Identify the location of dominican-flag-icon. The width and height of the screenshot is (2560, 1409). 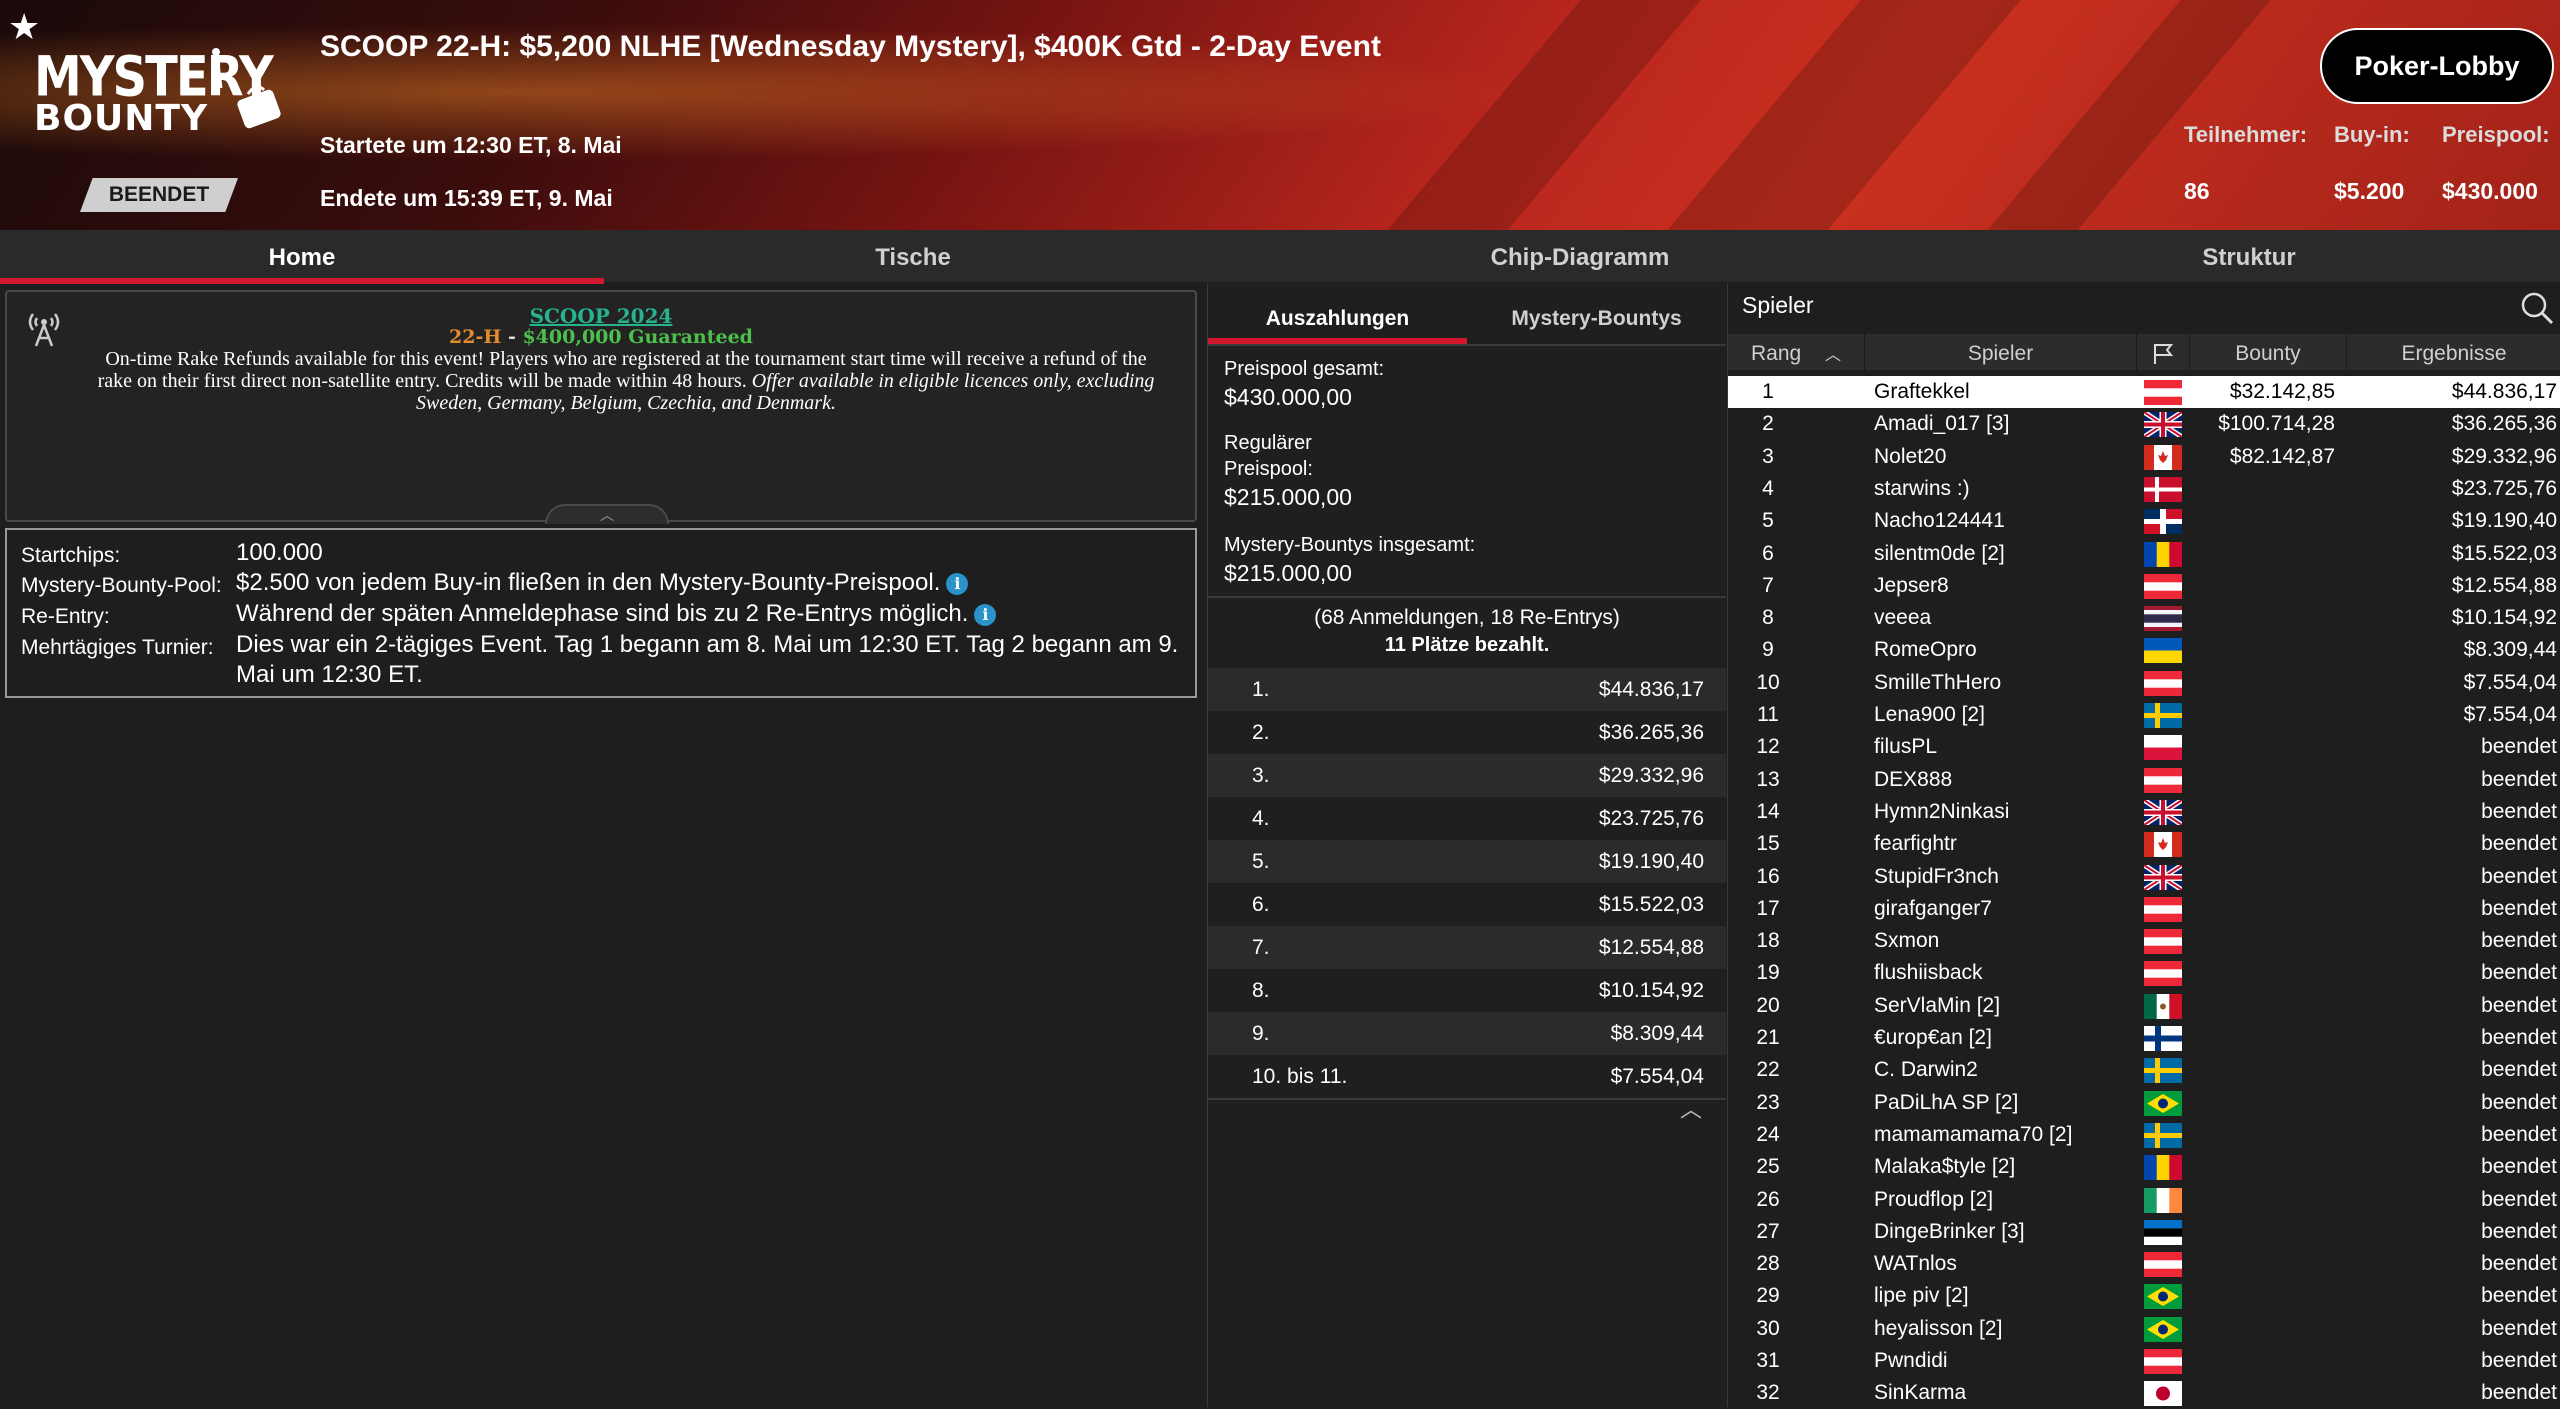
(2163, 522).